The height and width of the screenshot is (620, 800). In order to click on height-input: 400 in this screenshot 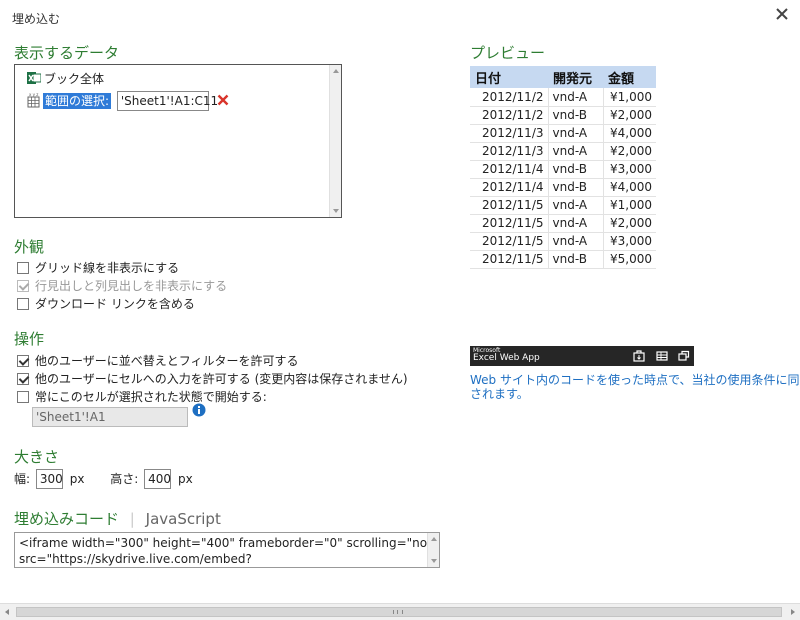, I will do `click(158, 479)`.